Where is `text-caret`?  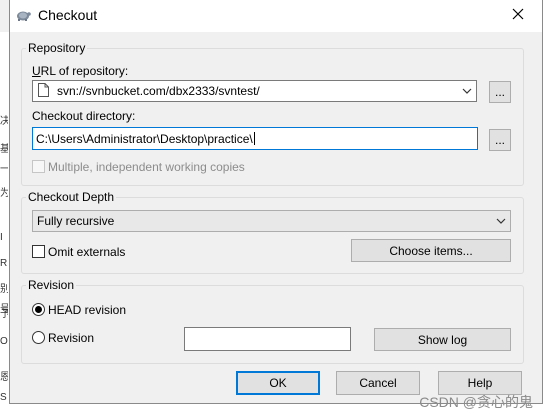
text-caret is located at coordinates (254, 138).